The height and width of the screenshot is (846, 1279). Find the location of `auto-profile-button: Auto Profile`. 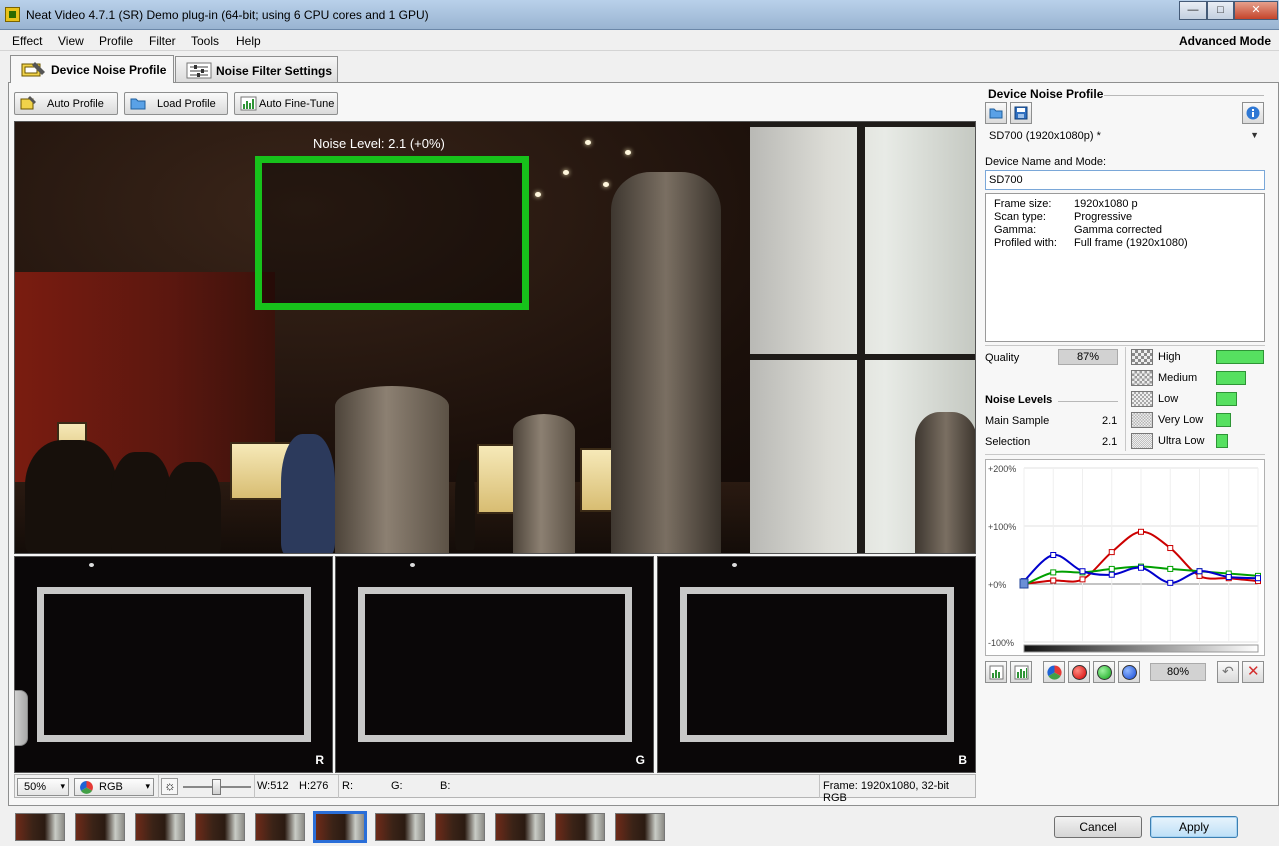

auto-profile-button: Auto Profile is located at coordinates (66, 103).